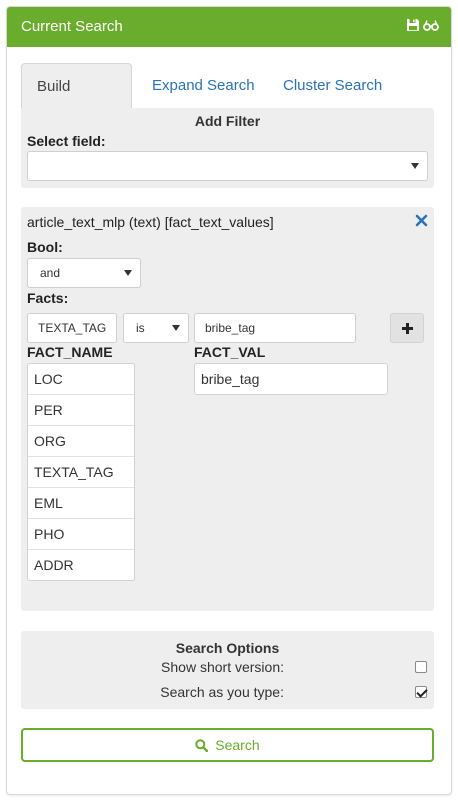  What do you see at coordinates (66, 141) in the screenshot?
I see `select-field-label: Select field:` at bounding box center [66, 141].